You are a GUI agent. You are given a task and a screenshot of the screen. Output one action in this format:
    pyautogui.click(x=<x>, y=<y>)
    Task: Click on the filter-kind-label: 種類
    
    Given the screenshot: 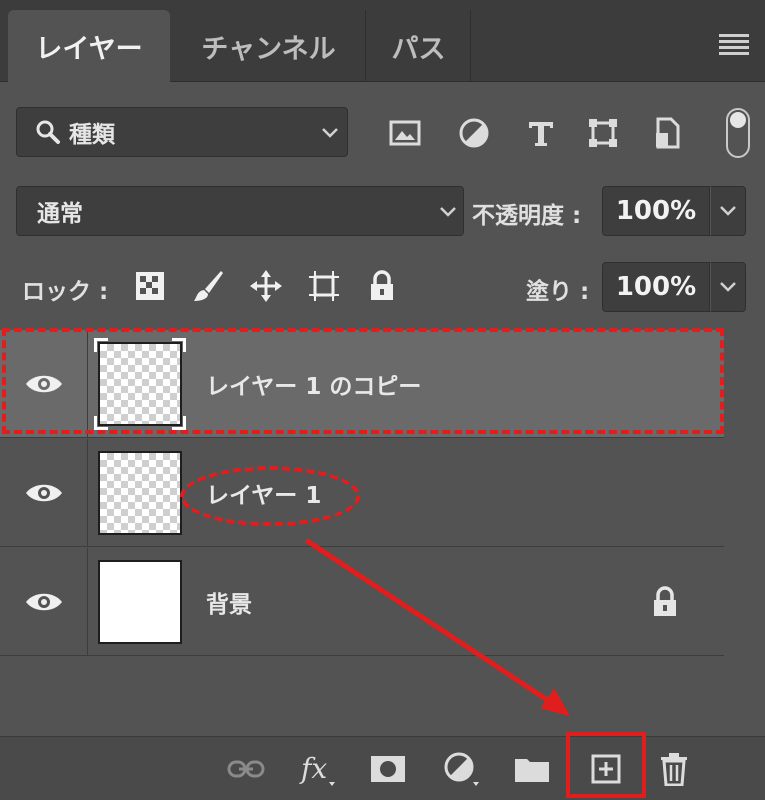 What is the action you would take?
    pyautogui.click(x=92, y=135)
    